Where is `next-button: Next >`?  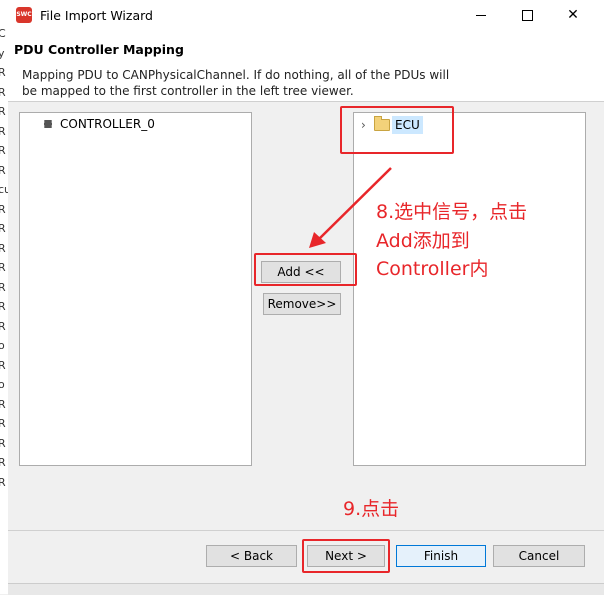 next-button: Next > is located at coordinates (346, 556).